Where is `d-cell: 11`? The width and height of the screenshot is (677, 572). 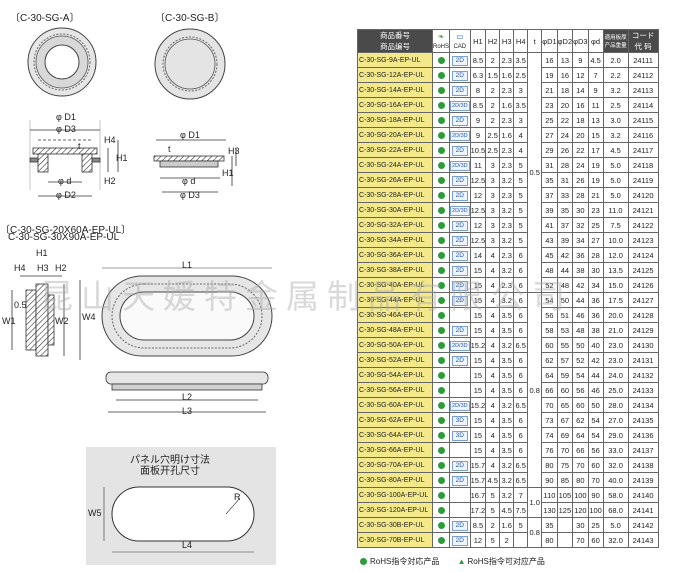
d-cell: 11 is located at coordinates (595, 105).